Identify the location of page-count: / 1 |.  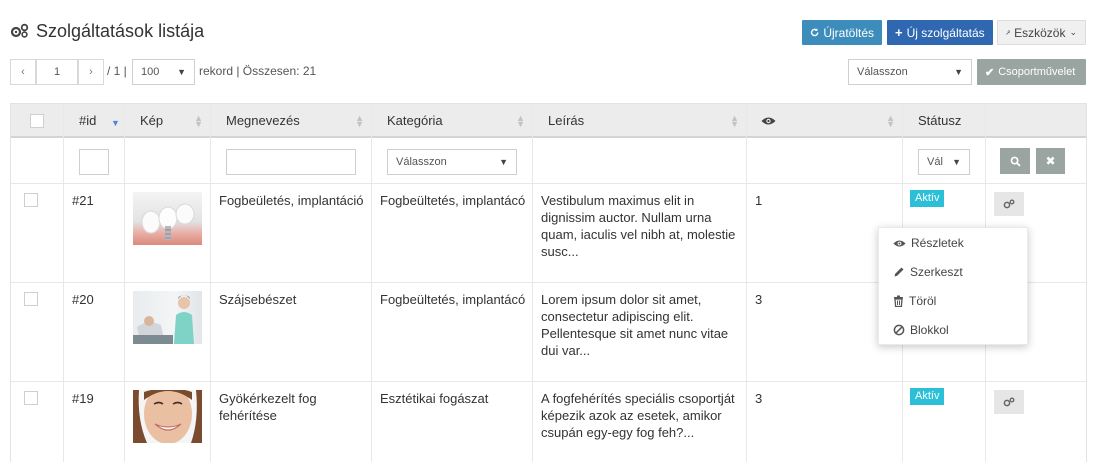
(117, 71).